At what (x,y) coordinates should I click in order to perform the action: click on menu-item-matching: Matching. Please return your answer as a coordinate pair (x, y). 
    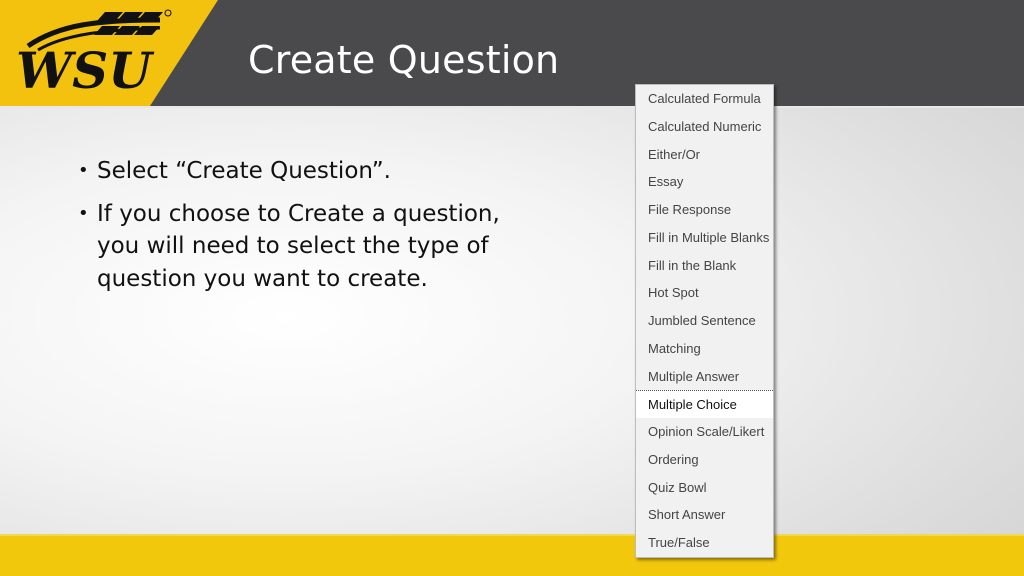
    Looking at the image, I should click on (704, 349).